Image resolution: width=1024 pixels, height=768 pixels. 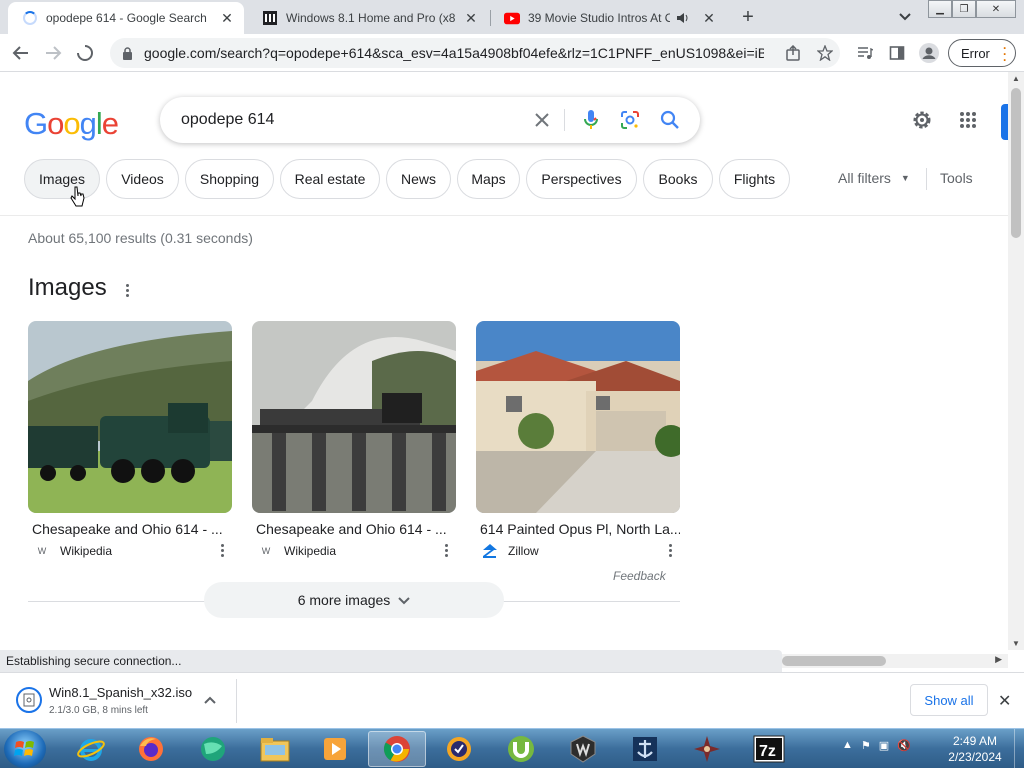 I want to click on game-launcher-icon, so click(x=707, y=749).